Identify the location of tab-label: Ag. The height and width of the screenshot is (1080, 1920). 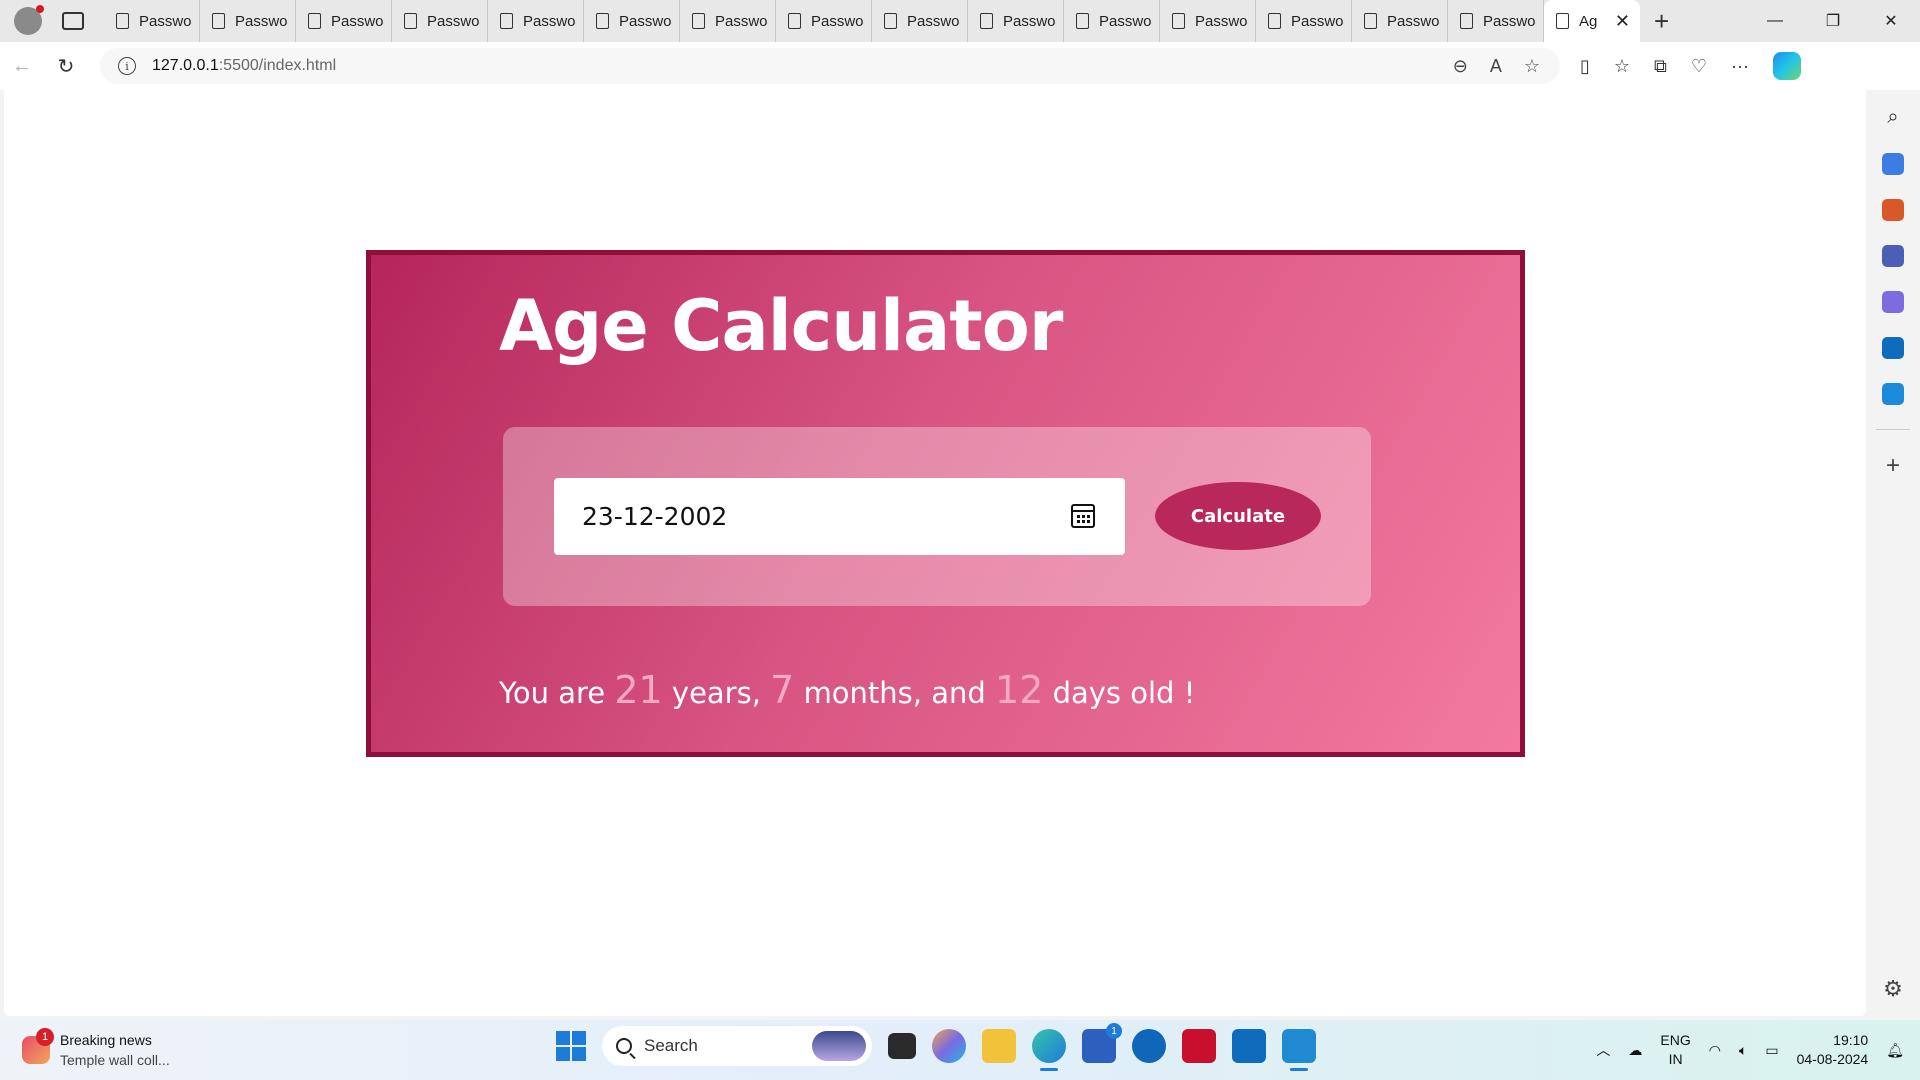
(1588, 21).